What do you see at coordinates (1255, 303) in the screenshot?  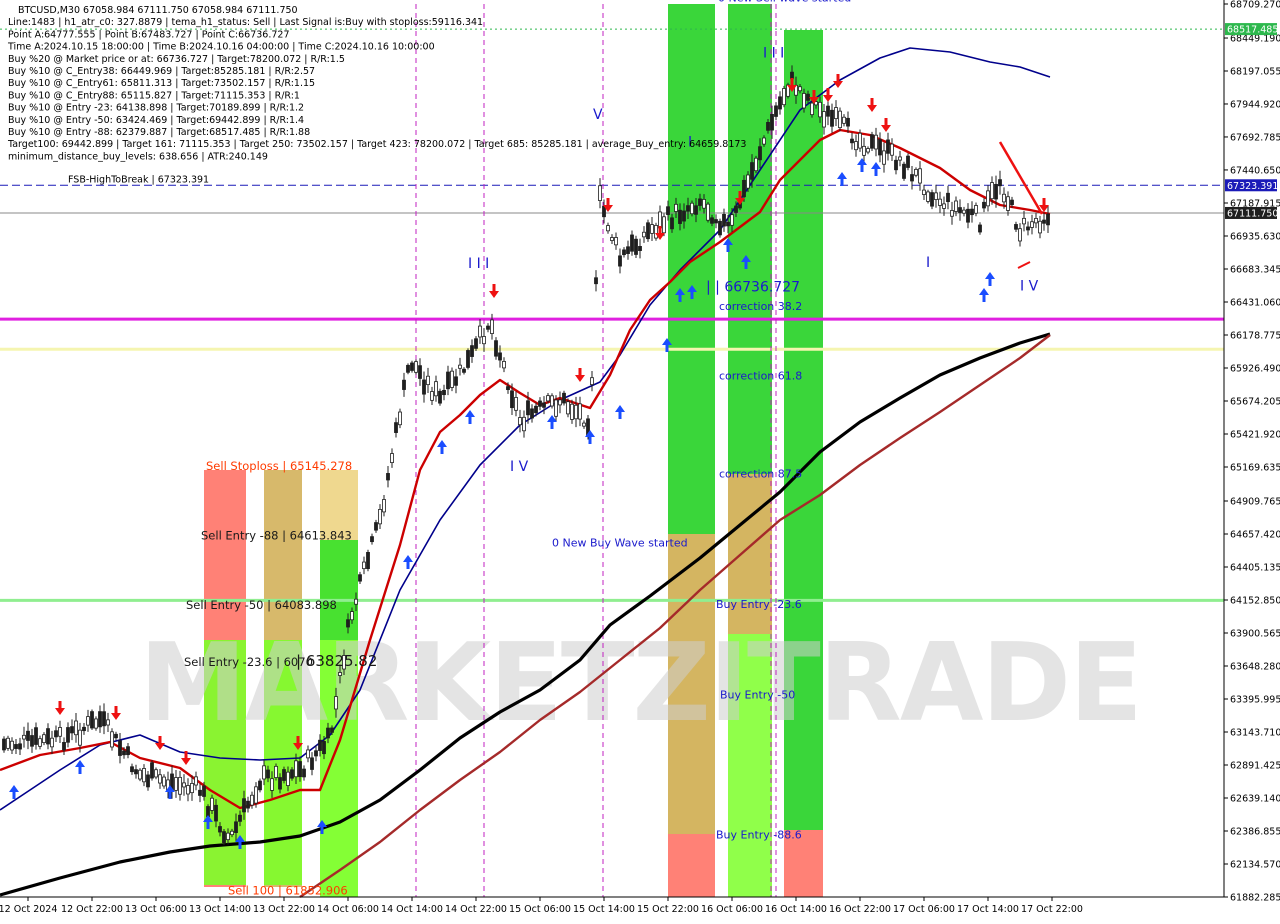 I see `price-tick-label: 66431.060` at bounding box center [1255, 303].